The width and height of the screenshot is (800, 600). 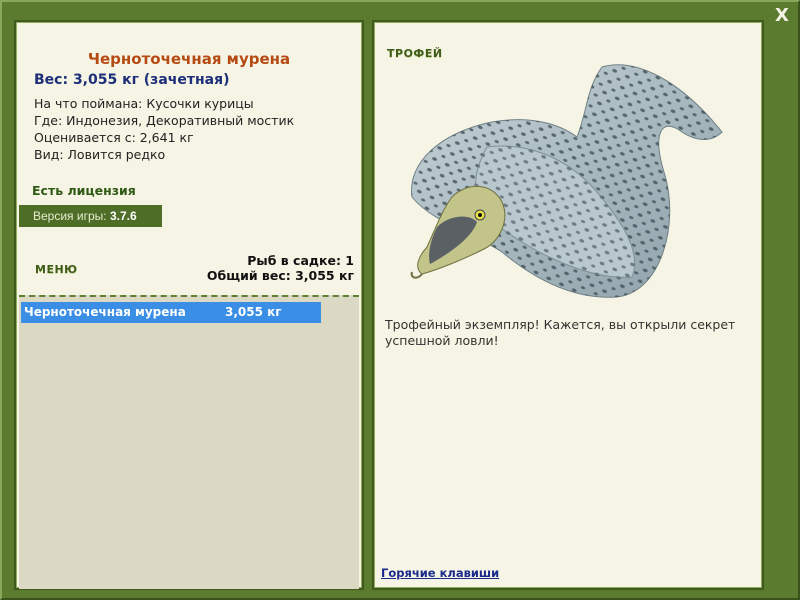 I want to click on rarity-info: Вид: Ловится редко, so click(x=100, y=154).